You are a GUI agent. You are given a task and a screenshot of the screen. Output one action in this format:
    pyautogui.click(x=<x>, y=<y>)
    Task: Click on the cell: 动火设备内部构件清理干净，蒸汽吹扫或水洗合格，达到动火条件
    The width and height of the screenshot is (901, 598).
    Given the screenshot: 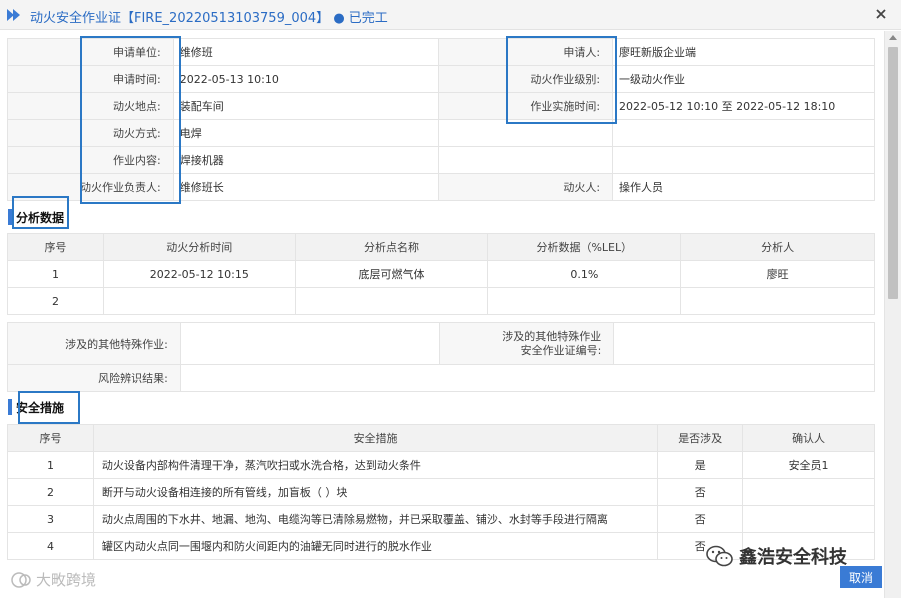 What is the action you would take?
    pyautogui.click(x=375, y=465)
    